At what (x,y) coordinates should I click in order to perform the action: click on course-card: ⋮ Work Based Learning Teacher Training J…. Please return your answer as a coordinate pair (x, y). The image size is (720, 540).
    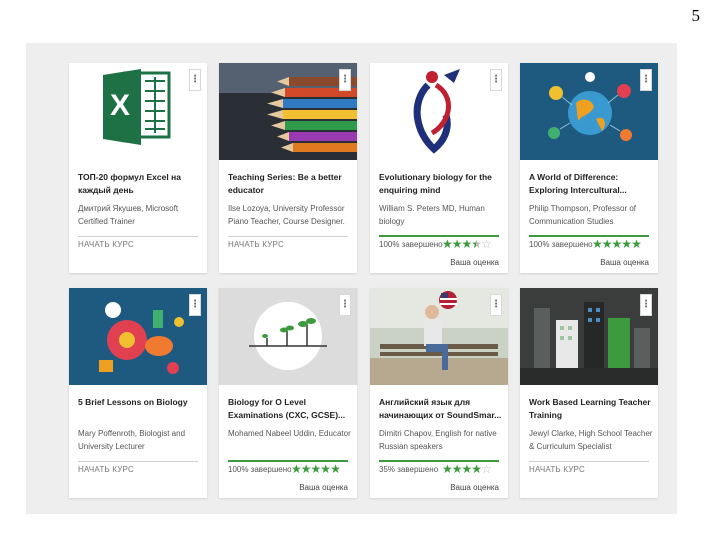
    Looking at the image, I should click on (589, 393).